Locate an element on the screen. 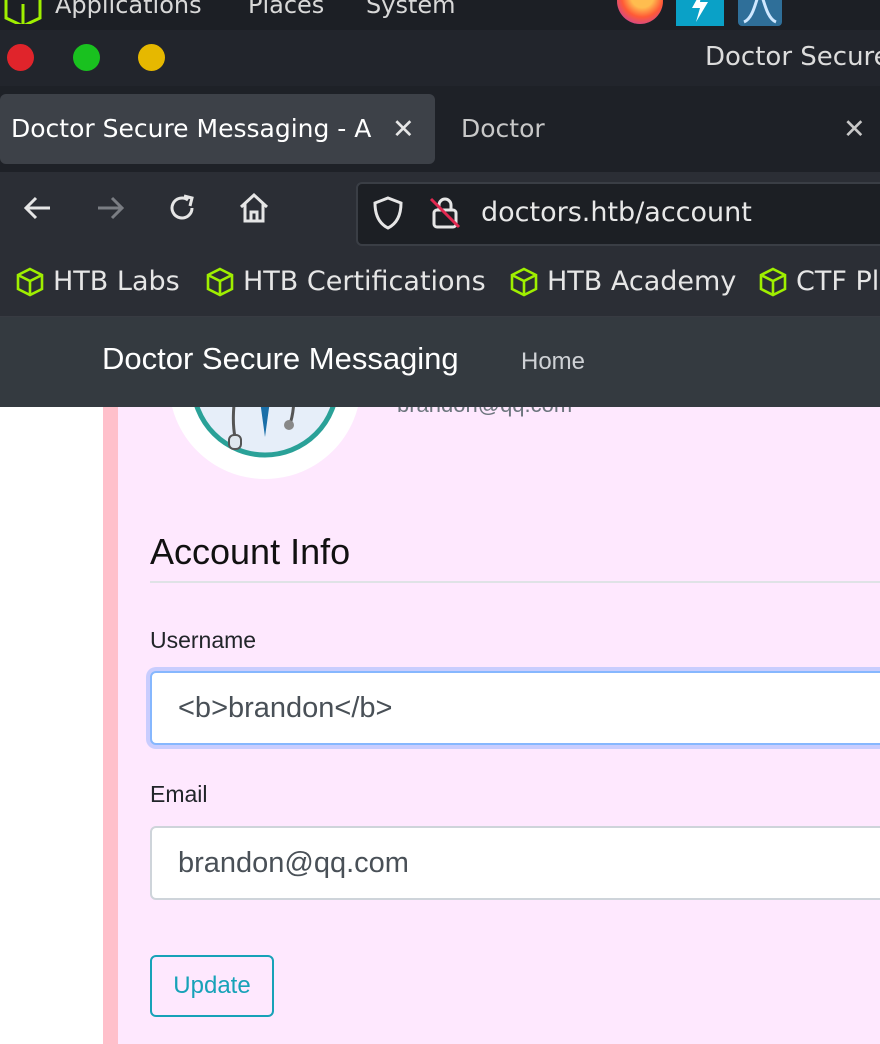 Image resolution: width=880 pixels, height=1044 pixels. username-input: <b>brandon</b> is located at coordinates (515, 708).